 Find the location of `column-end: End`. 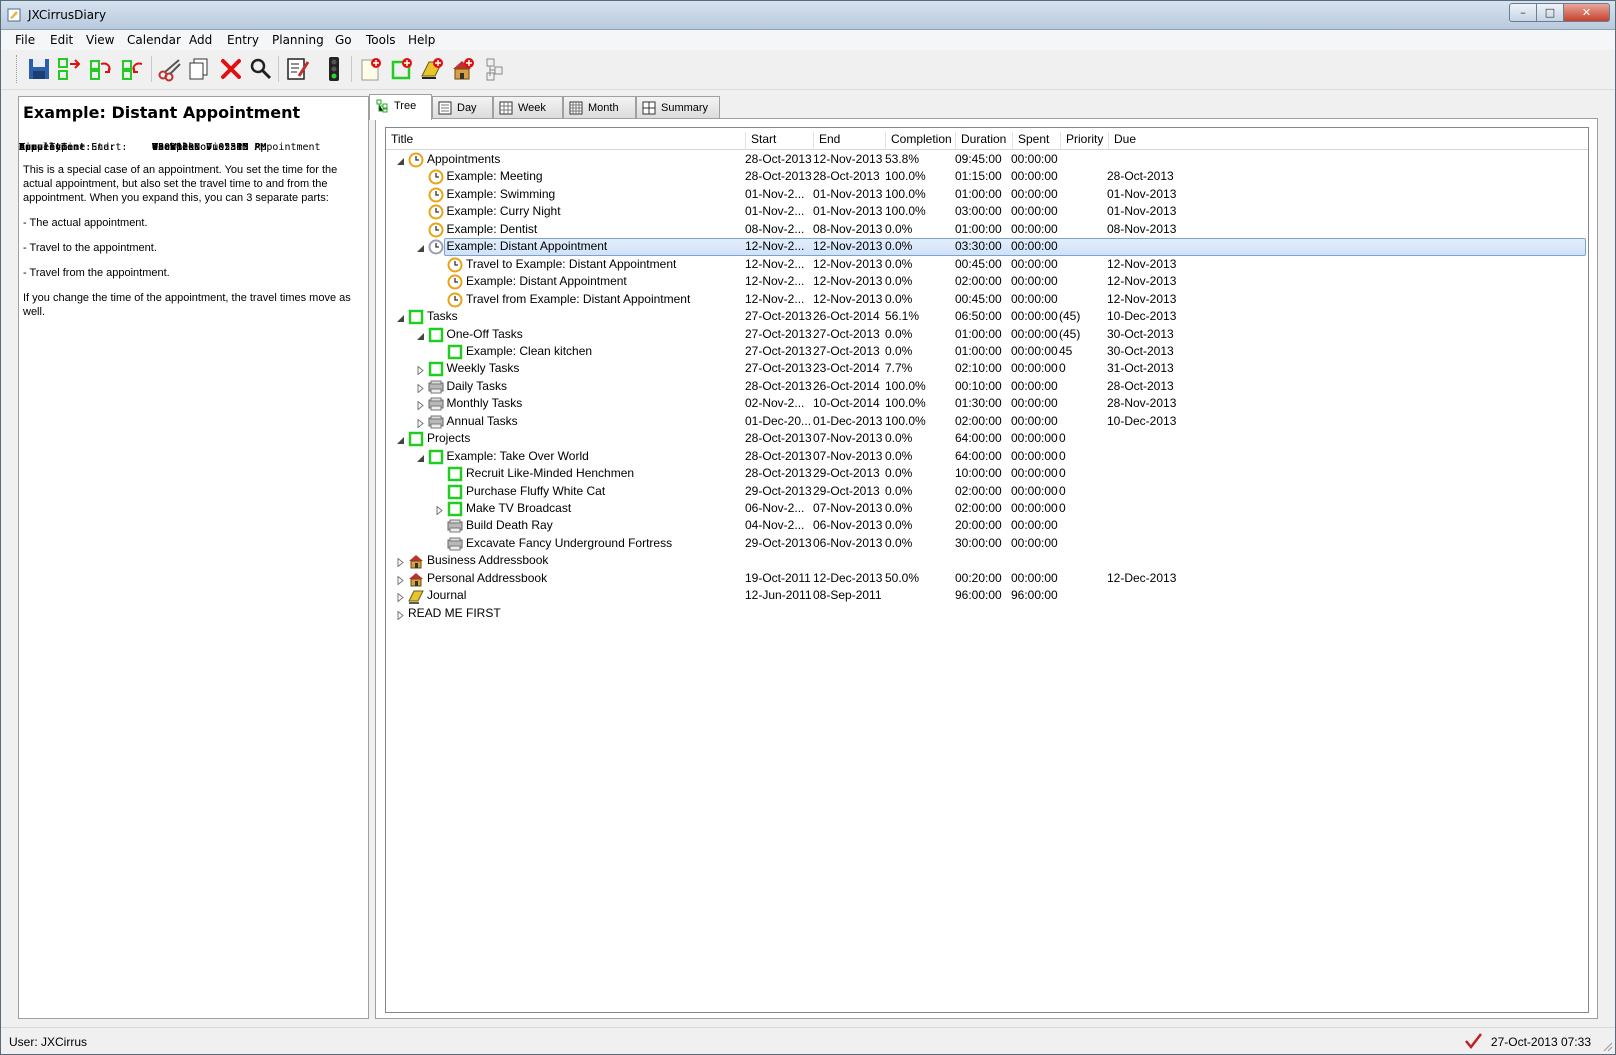

column-end: End is located at coordinates (849, 141).